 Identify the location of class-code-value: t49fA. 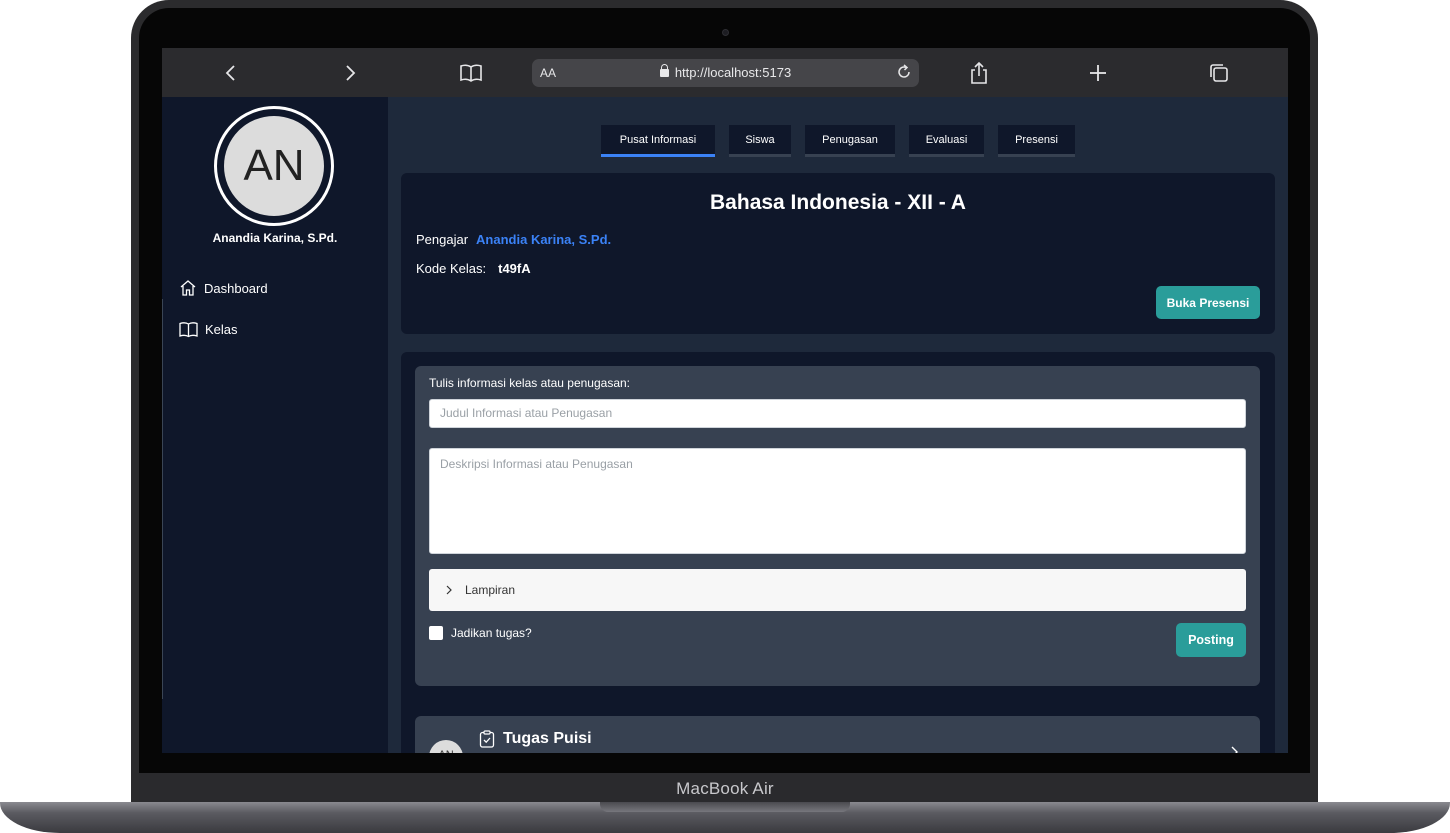
(514, 268).